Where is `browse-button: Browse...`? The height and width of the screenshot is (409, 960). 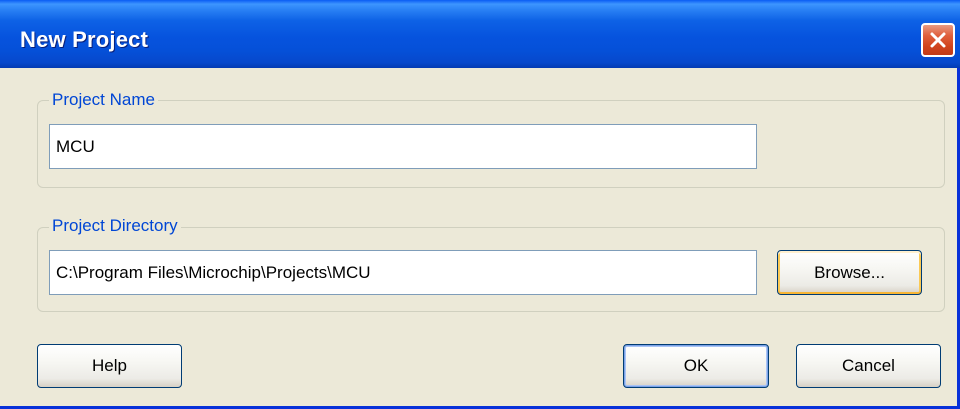 browse-button: Browse... is located at coordinates (849, 272).